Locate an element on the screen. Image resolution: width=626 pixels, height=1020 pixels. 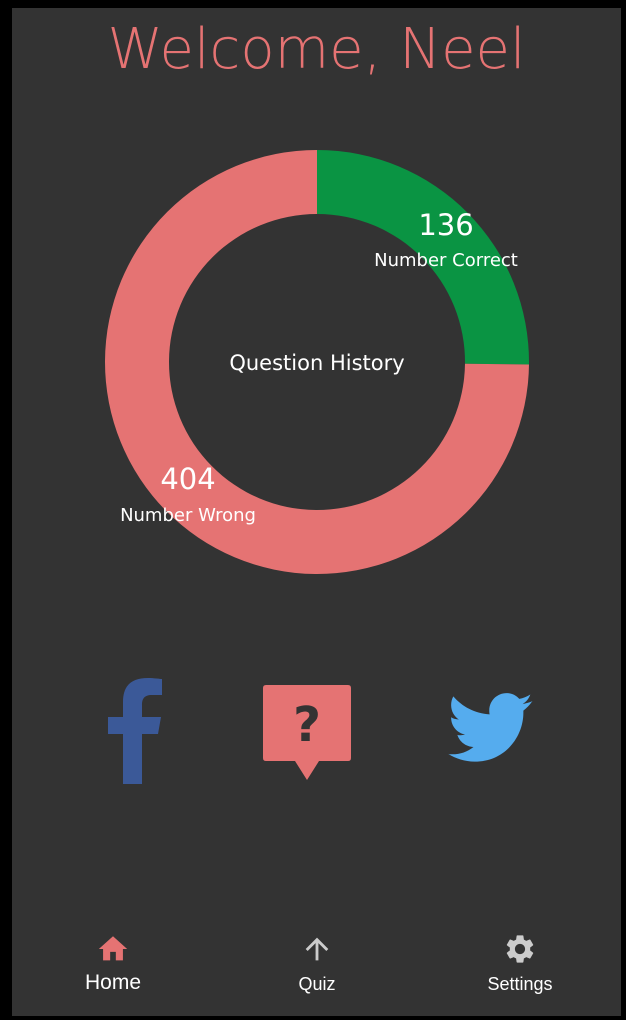
quiz-help-button: ? is located at coordinates (307, 733).